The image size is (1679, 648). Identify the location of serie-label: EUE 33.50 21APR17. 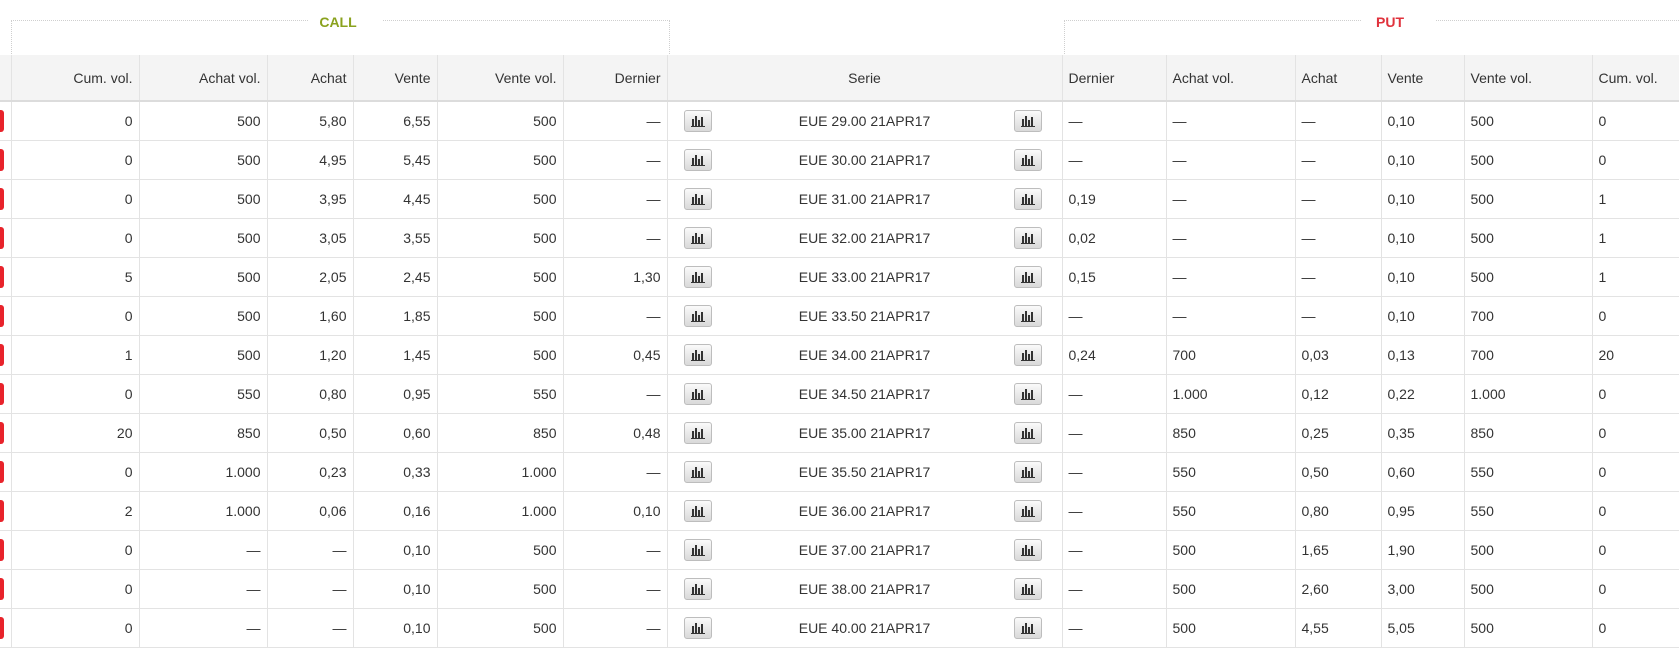
(865, 316).